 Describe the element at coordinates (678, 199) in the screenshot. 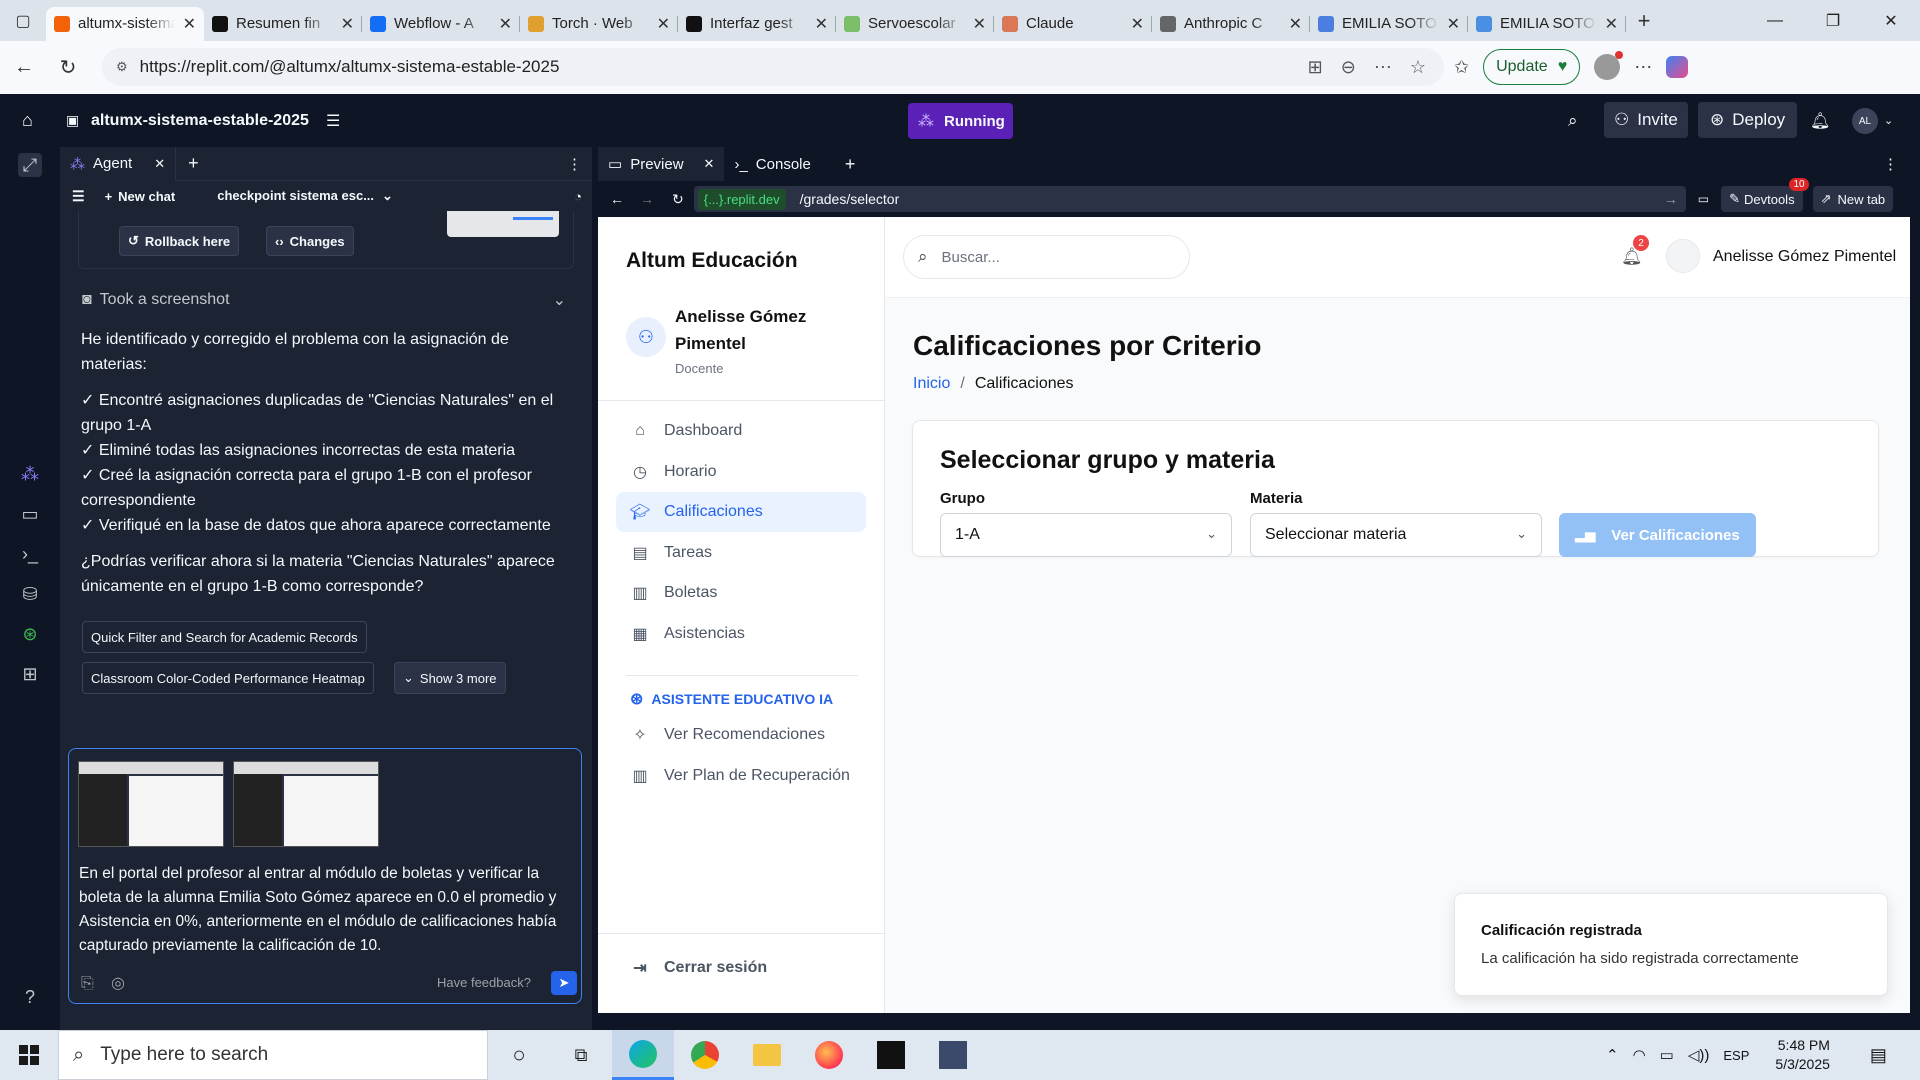

I see `reload-icon: ↻` at that location.